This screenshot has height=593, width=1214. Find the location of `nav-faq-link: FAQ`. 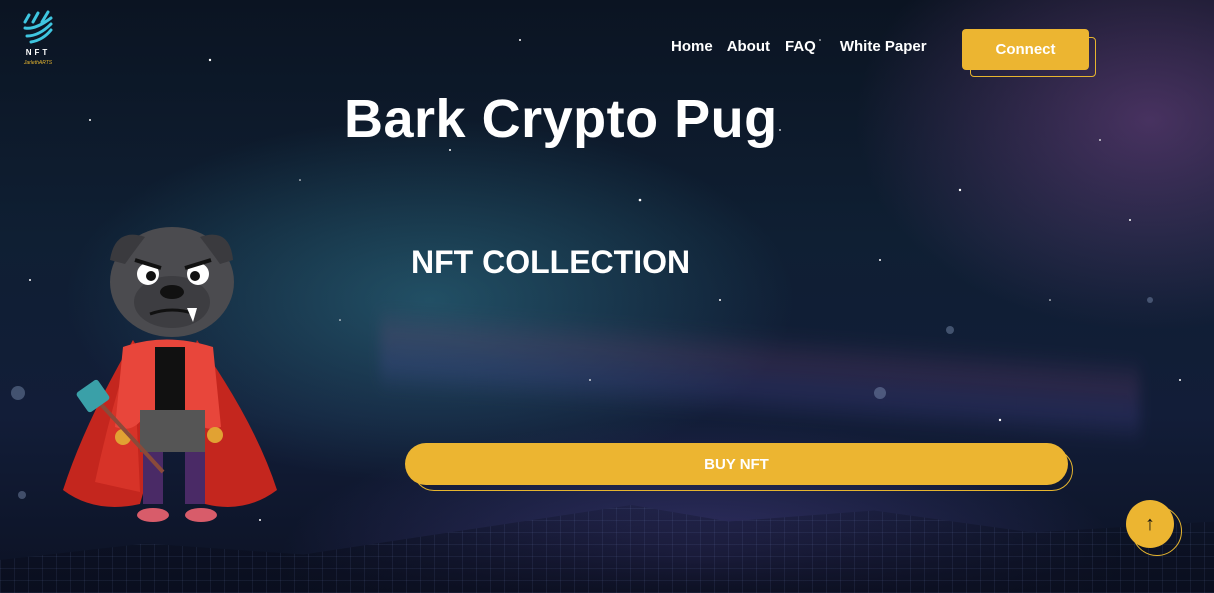

nav-faq-link: FAQ is located at coordinates (800, 46).